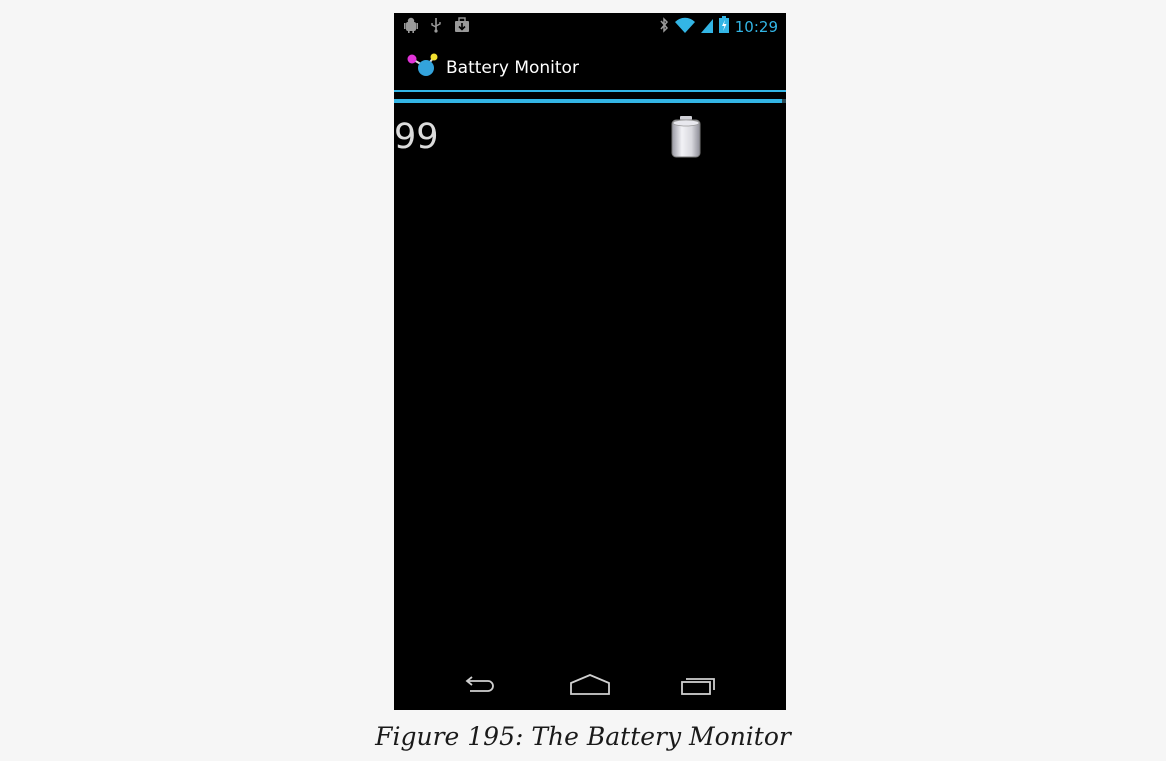  Describe the element at coordinates (590, 65) in the screenshot. I see `action-bar: Battery Monitor` at that location.